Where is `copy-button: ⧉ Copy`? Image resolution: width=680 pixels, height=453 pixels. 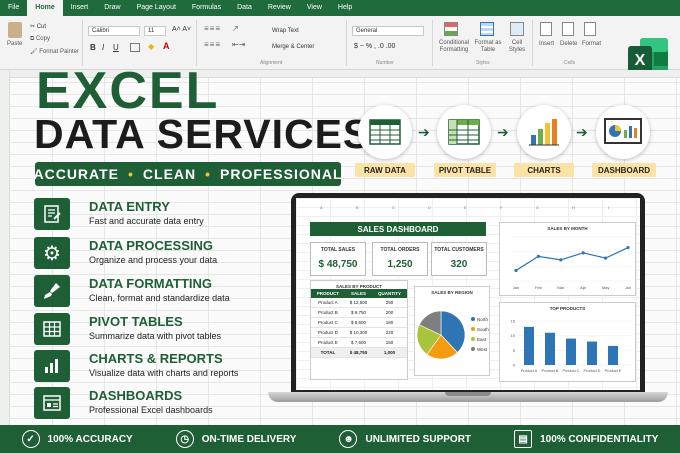
copy-button: ⧉ Copy is located at coordinates (40, 39).